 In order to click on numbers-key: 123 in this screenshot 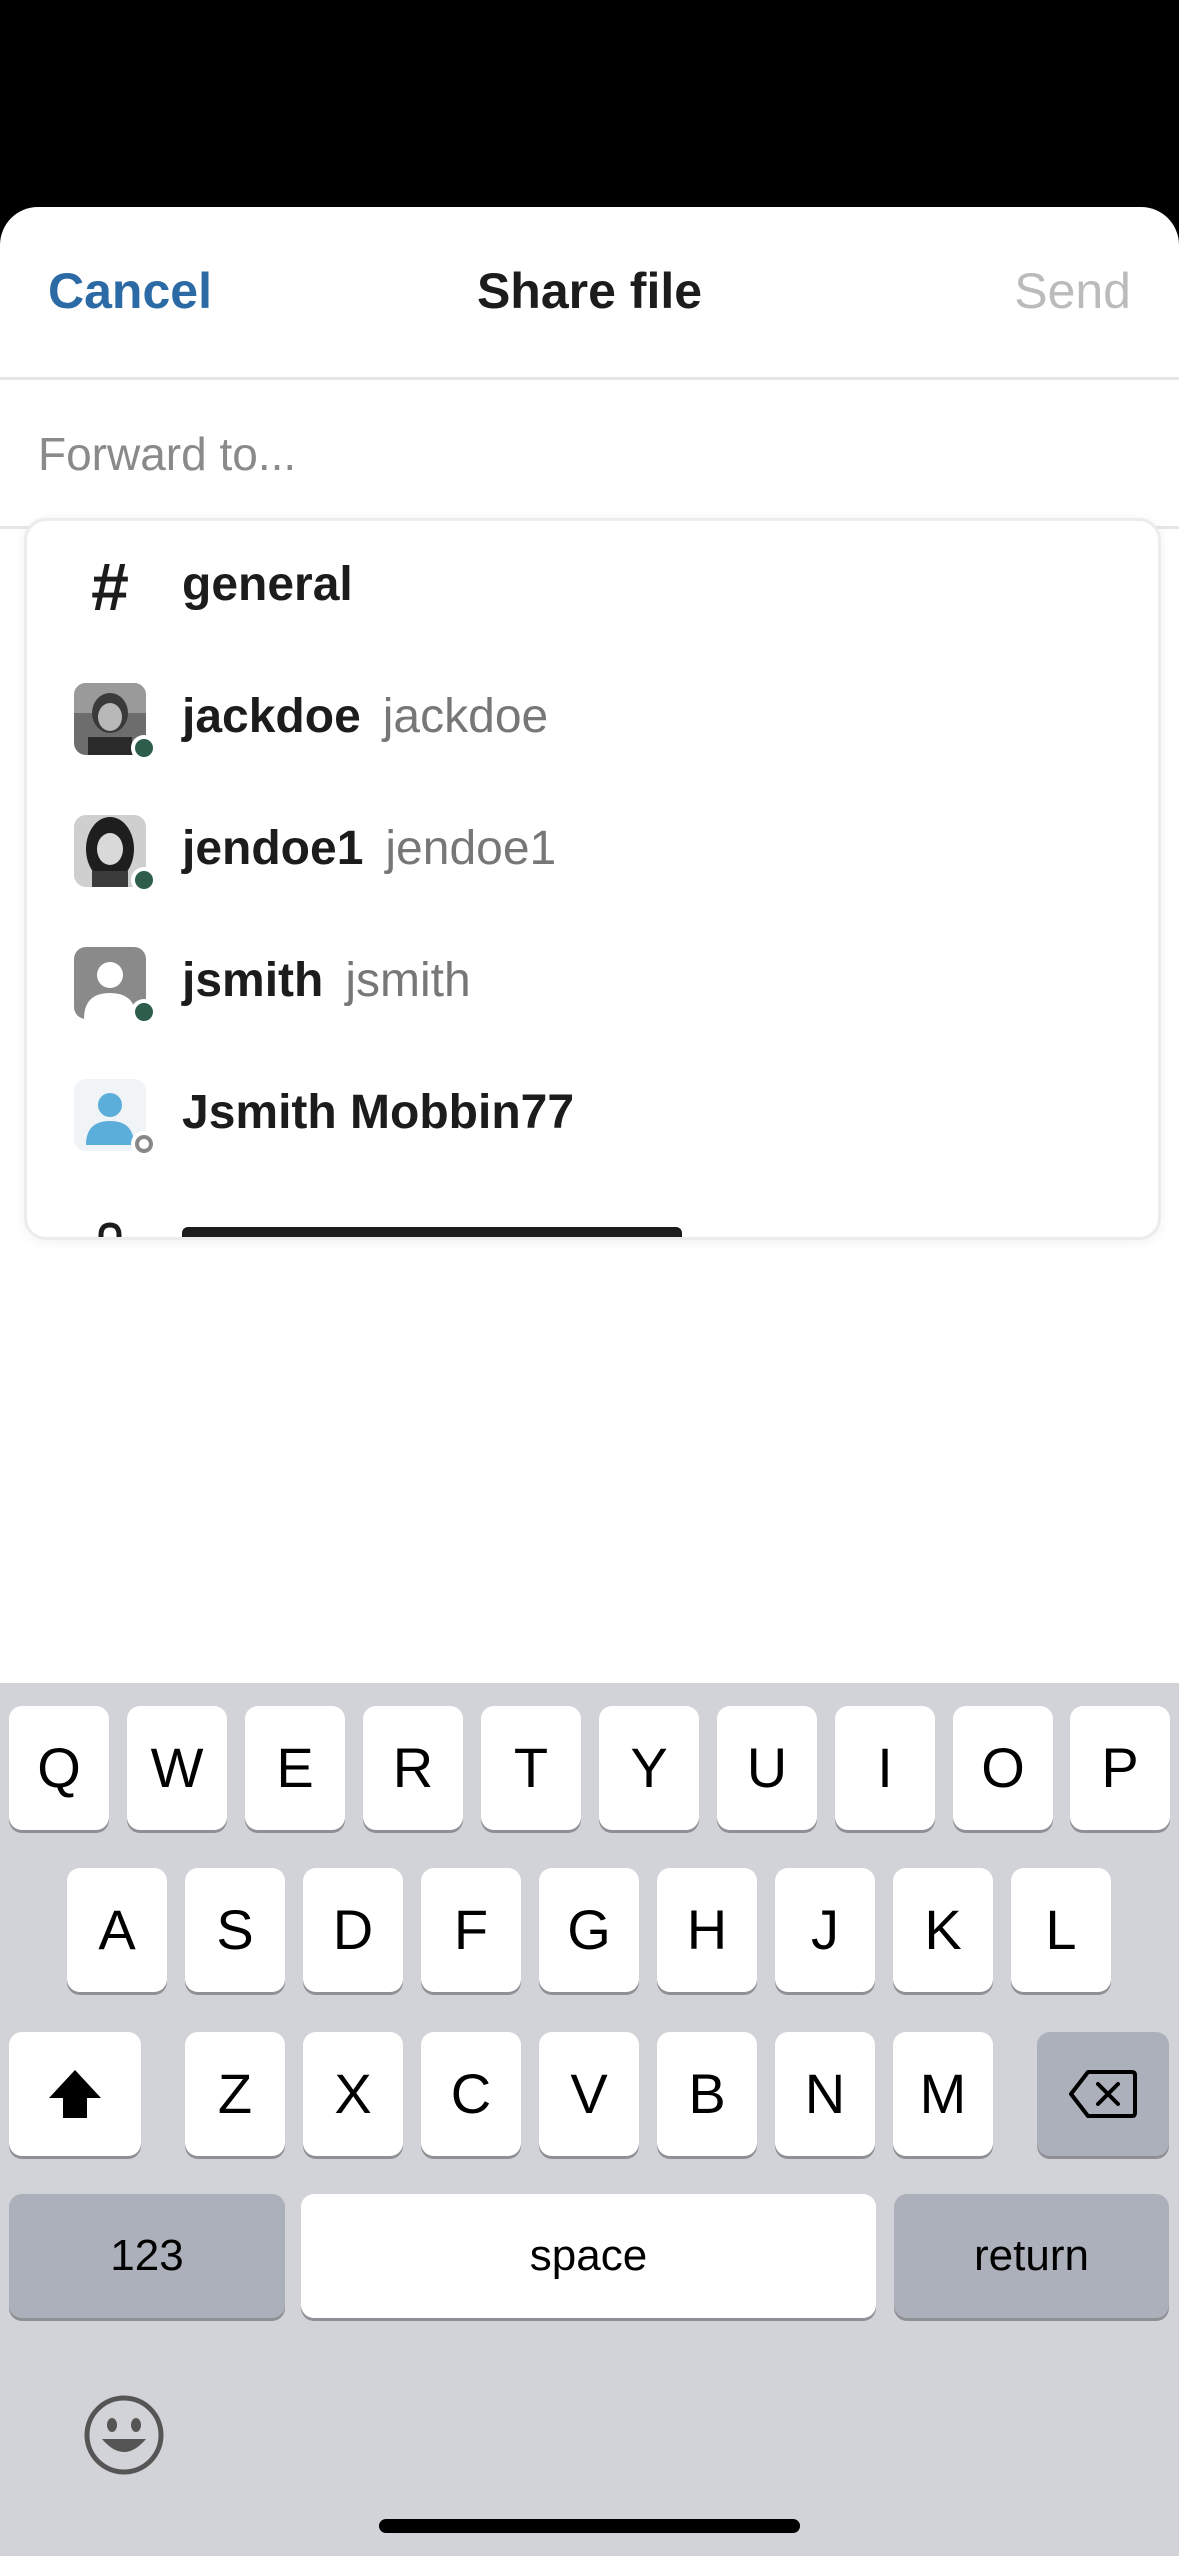, I will do `click(147, 2256)`.